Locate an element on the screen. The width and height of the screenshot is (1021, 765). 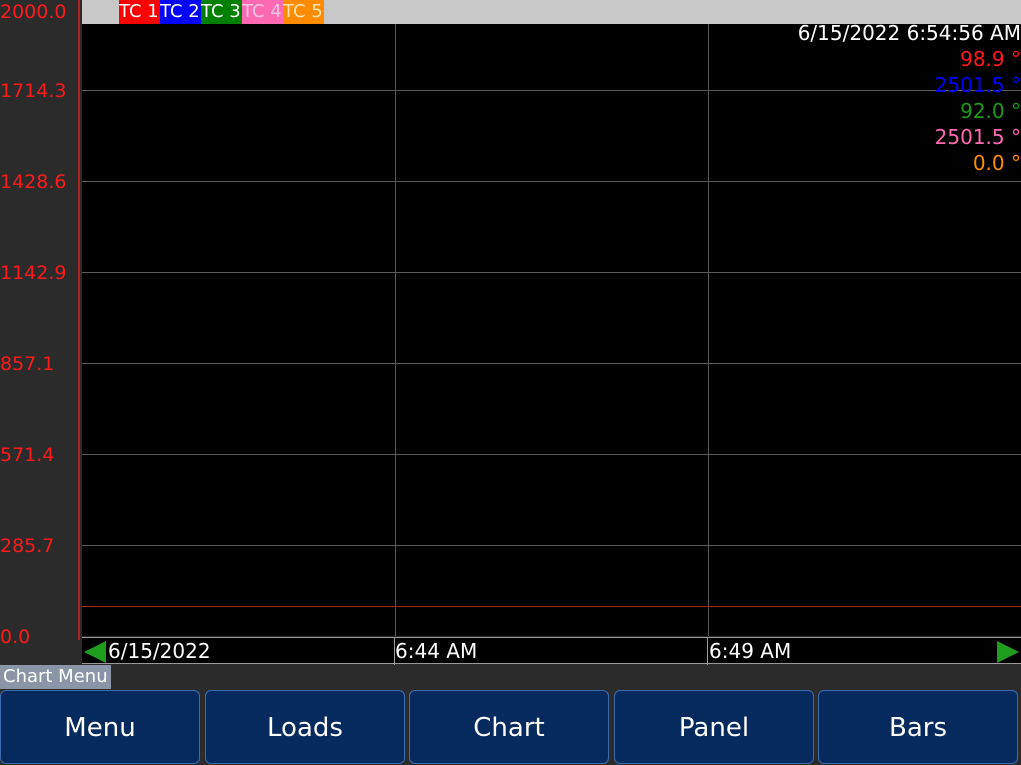
reading-tc4: 2501.5 ° is located at coordinates (977, 137).